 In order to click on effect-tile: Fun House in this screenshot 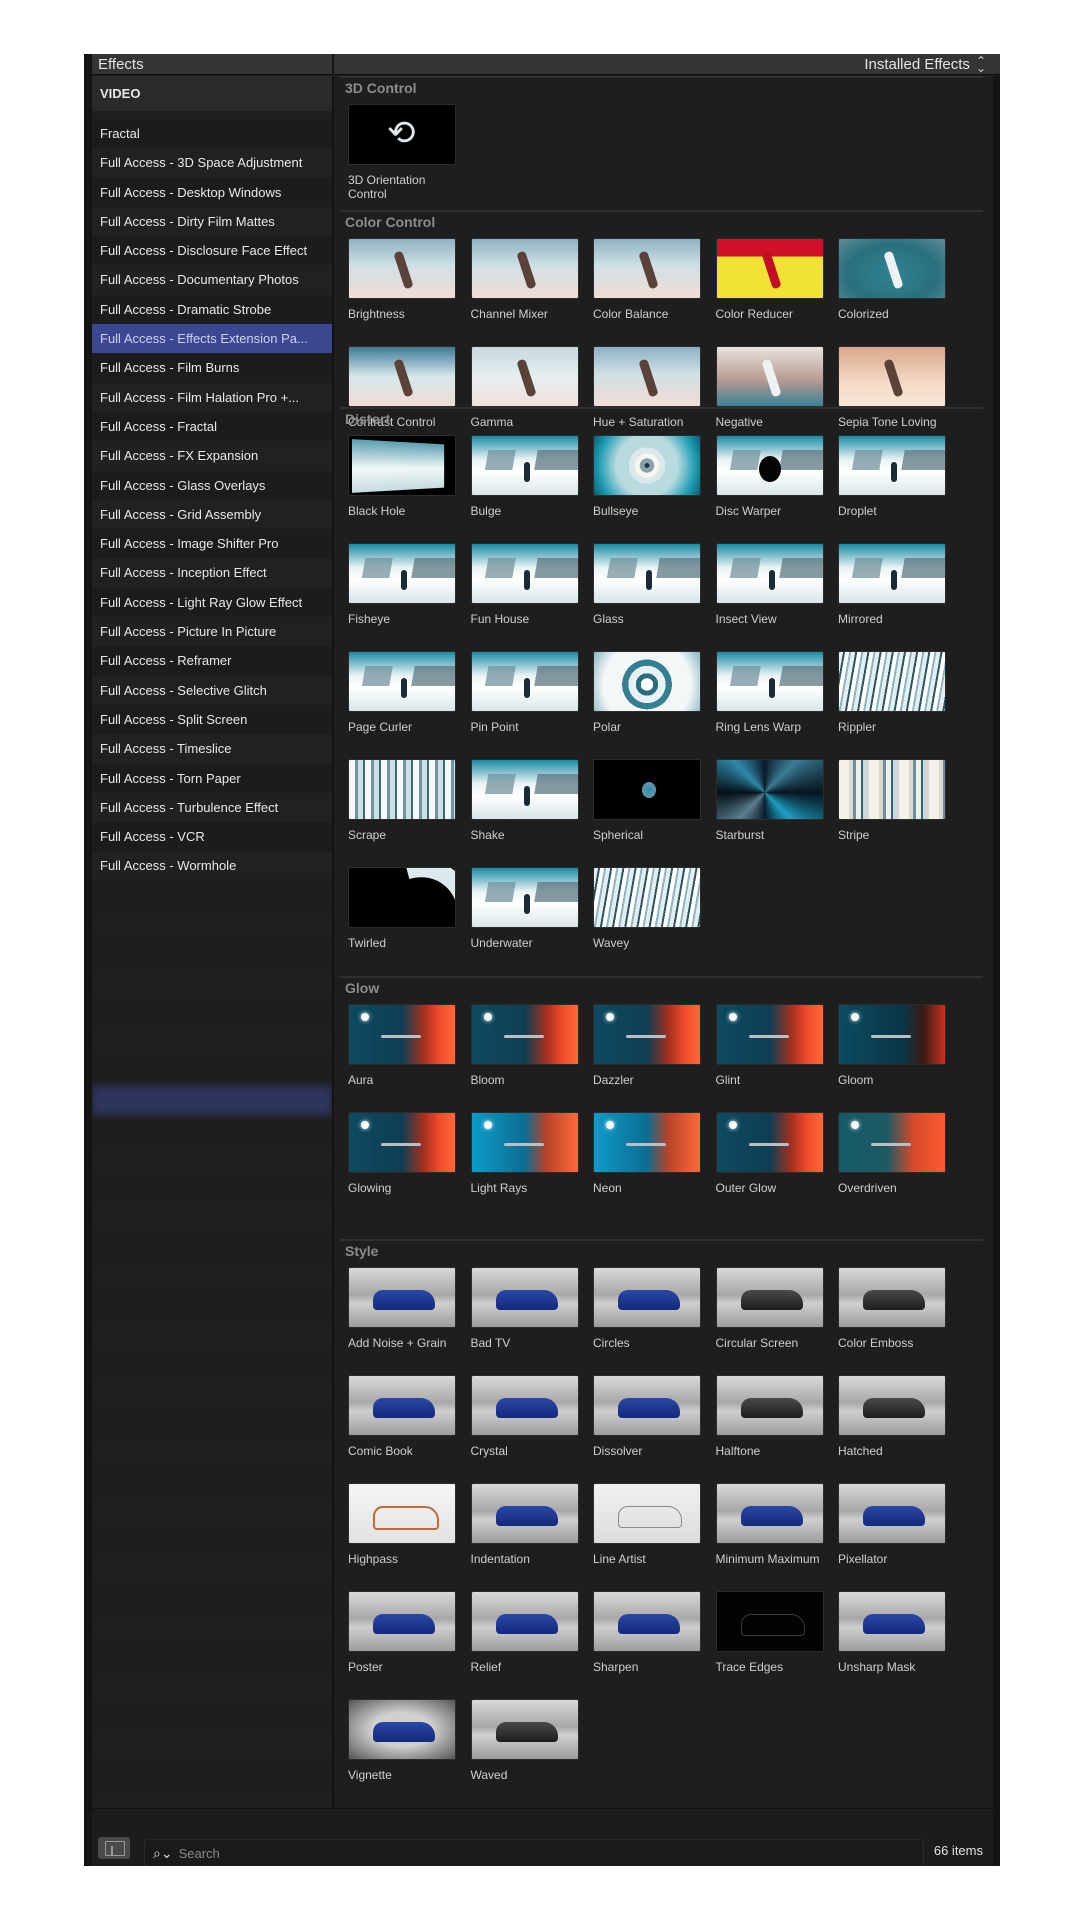, I will do `click(525, 584)`.